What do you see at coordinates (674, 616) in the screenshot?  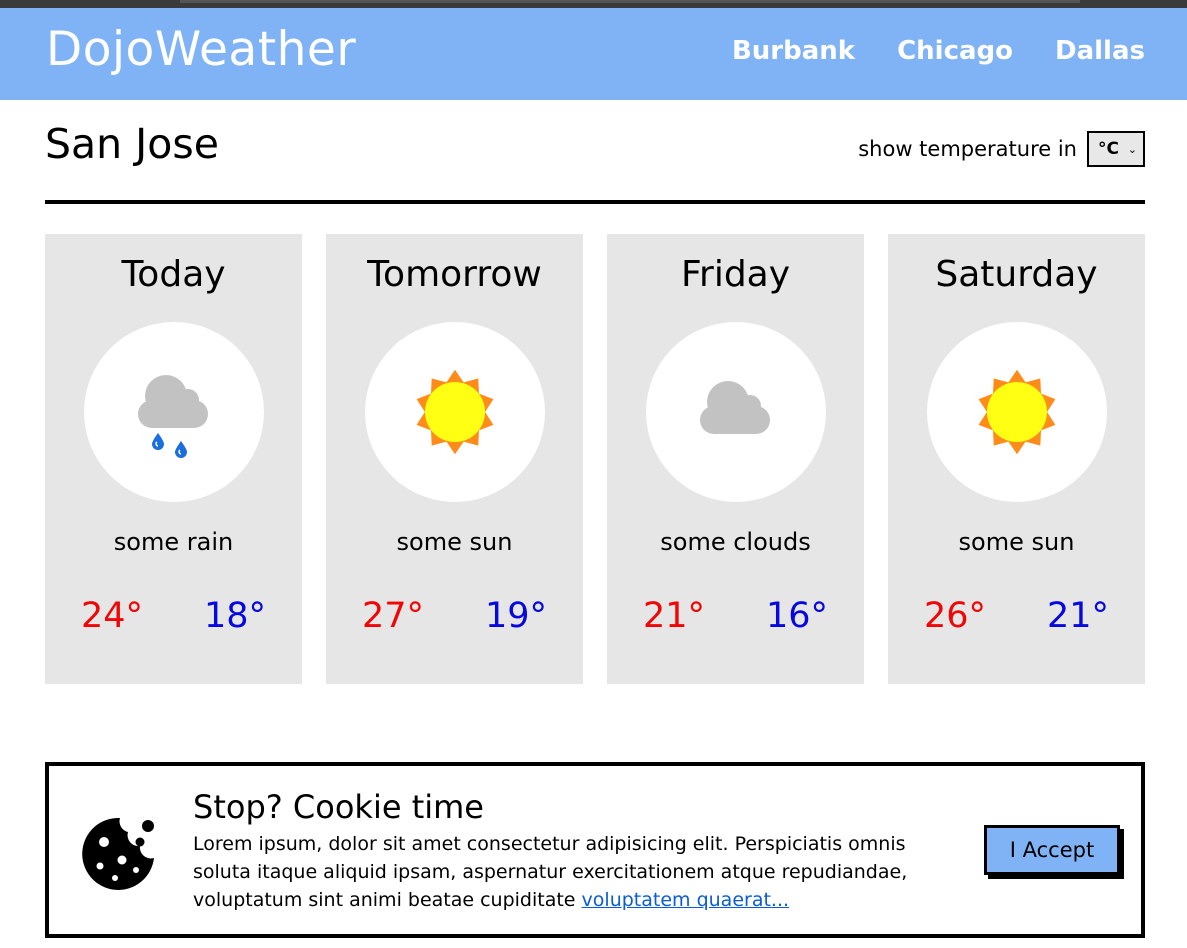 I see `high-temp: 21°` at bounding box center [674, 616].